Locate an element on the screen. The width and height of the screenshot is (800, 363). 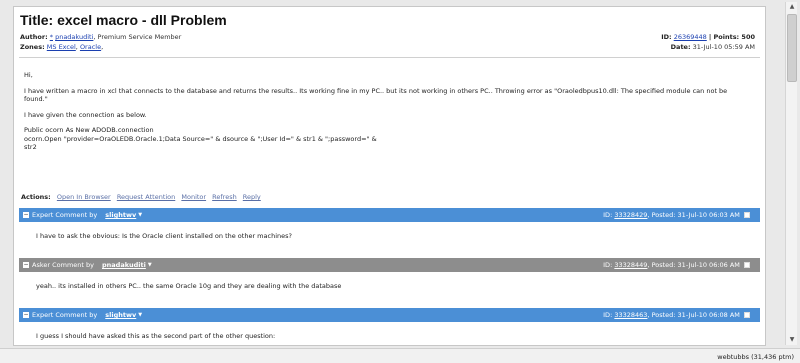
author-star: * is located at coordinates (51, 37).